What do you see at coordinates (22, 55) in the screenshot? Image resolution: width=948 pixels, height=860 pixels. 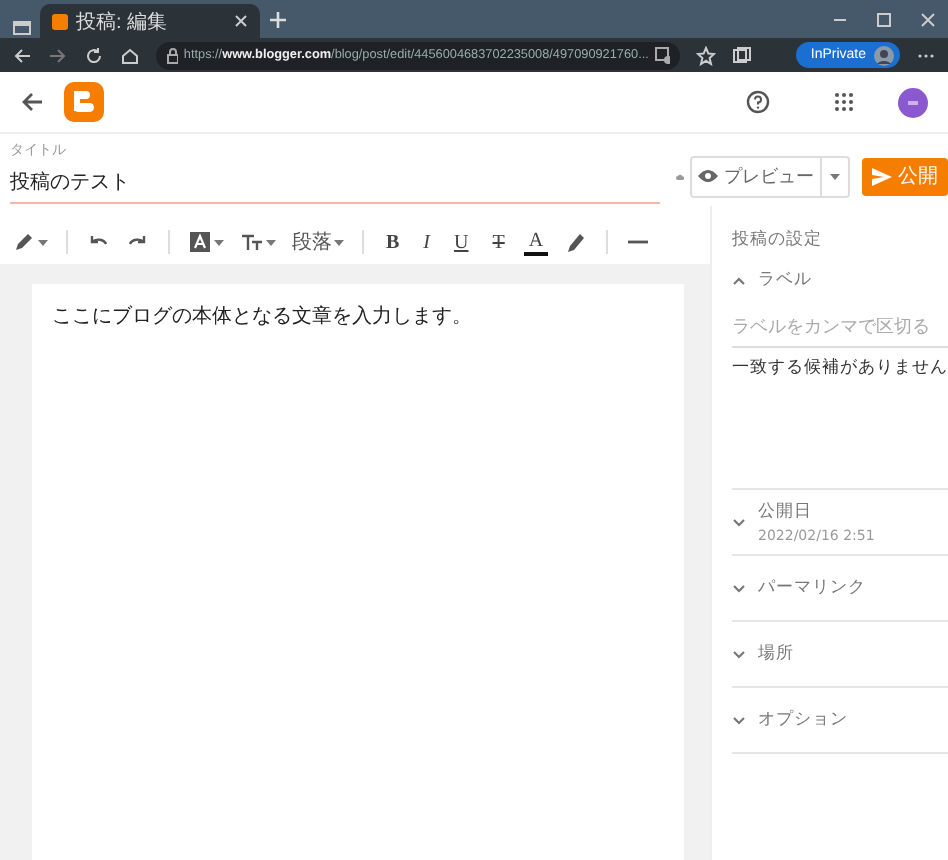 I see `back-icon` at bounding box center [22, 55].